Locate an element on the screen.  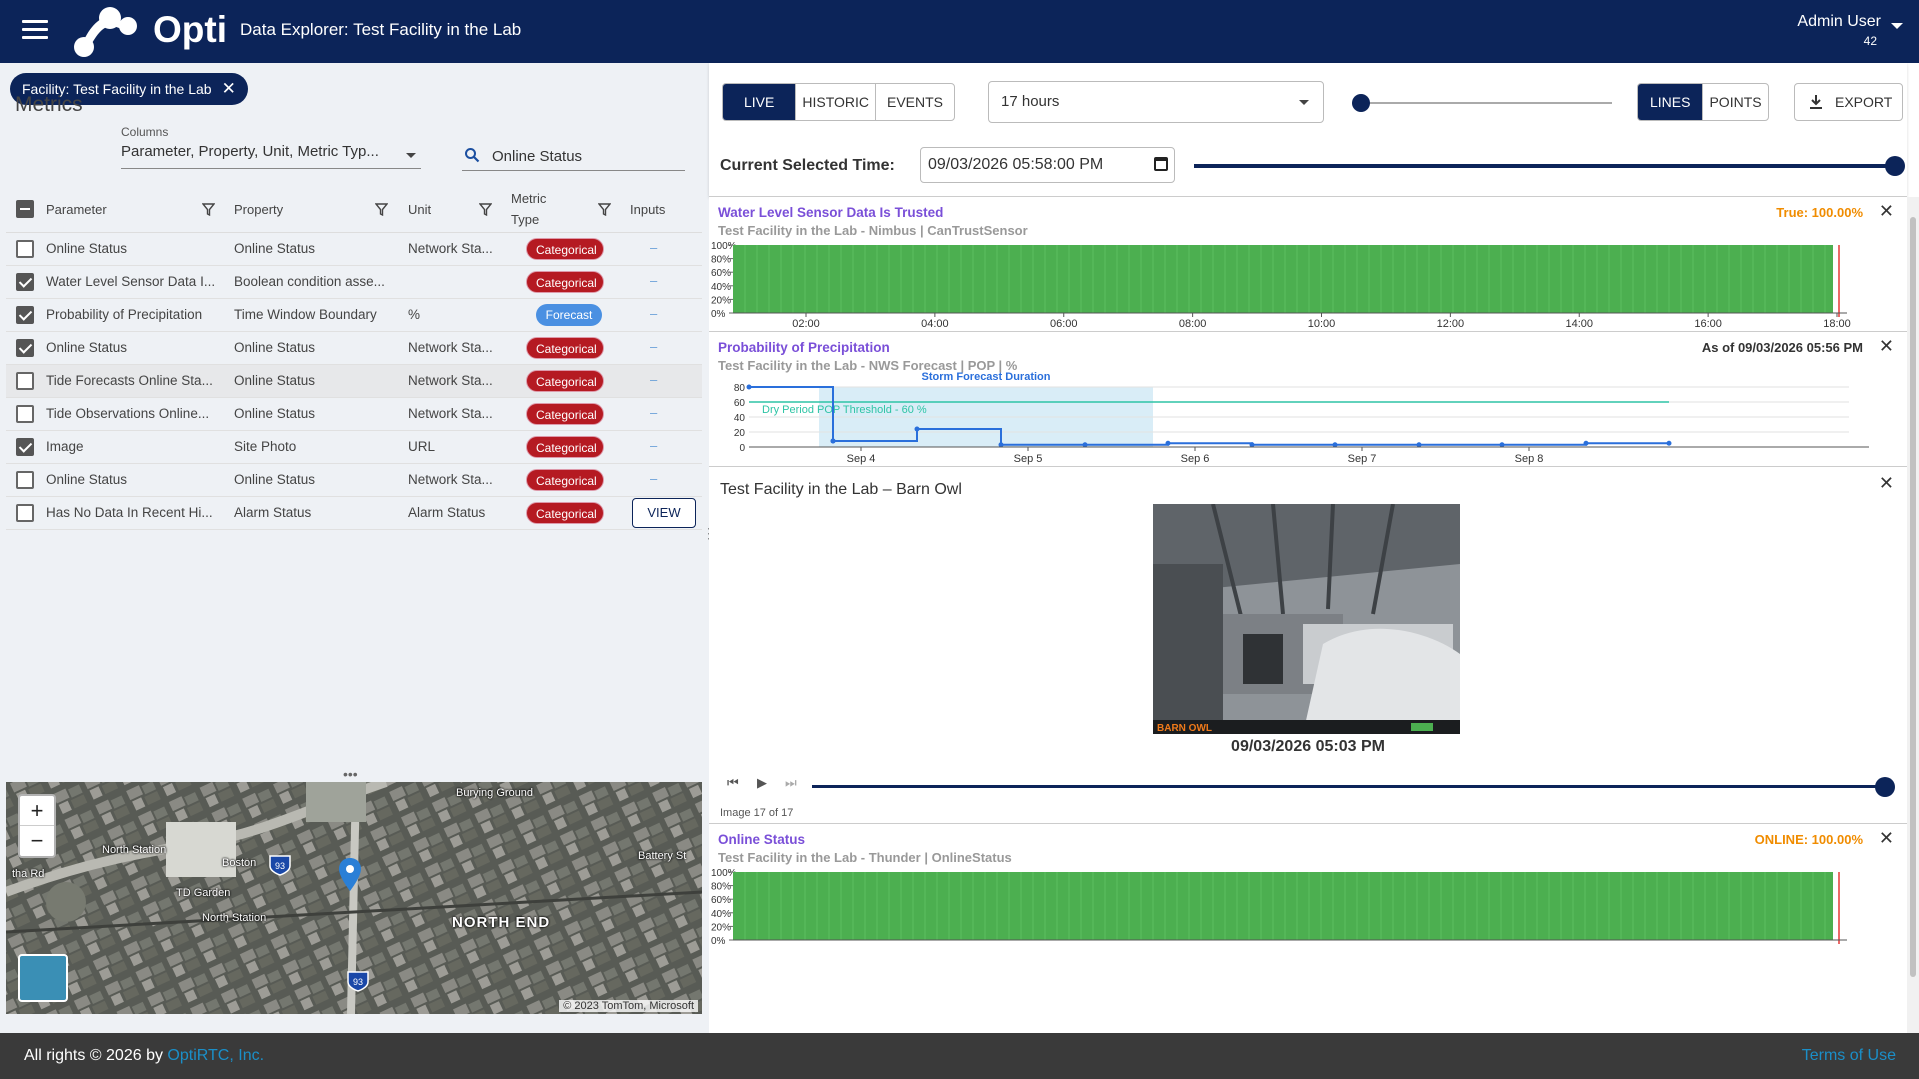
x-tick-label: Sep 7 is located at coordinates (1362, 459).